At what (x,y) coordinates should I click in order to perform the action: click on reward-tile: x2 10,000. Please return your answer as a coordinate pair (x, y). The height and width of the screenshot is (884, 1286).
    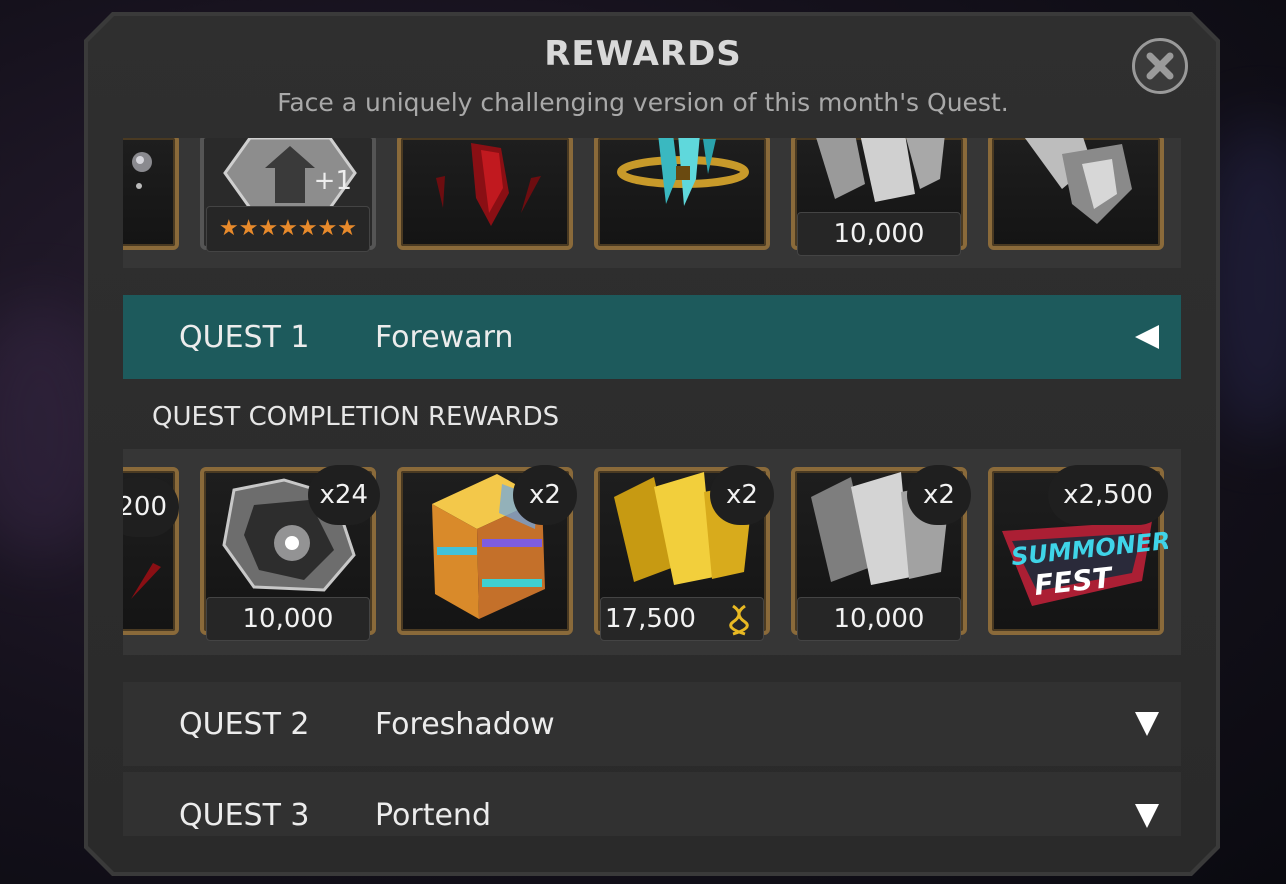
    Looking at the image, I should click on (881, 553).